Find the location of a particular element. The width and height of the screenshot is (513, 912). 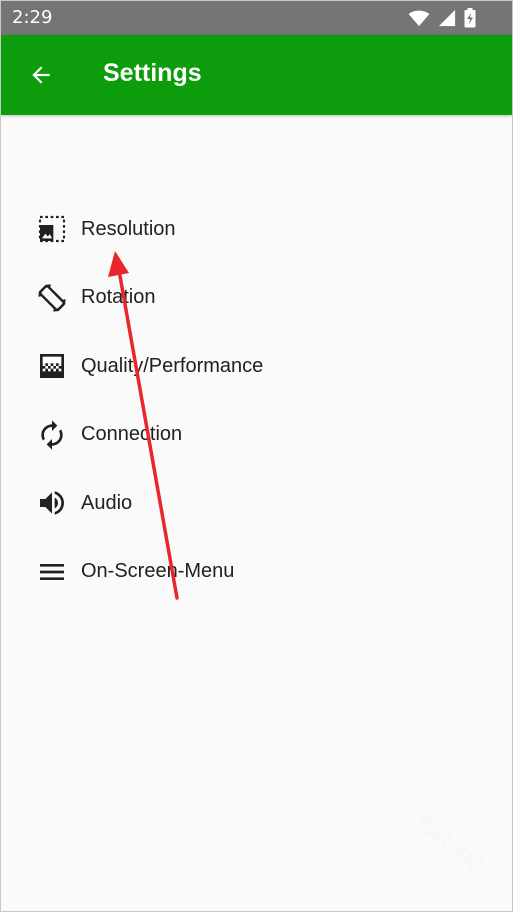

menu-item-label: Resolution is located at coordinates (128, 228).